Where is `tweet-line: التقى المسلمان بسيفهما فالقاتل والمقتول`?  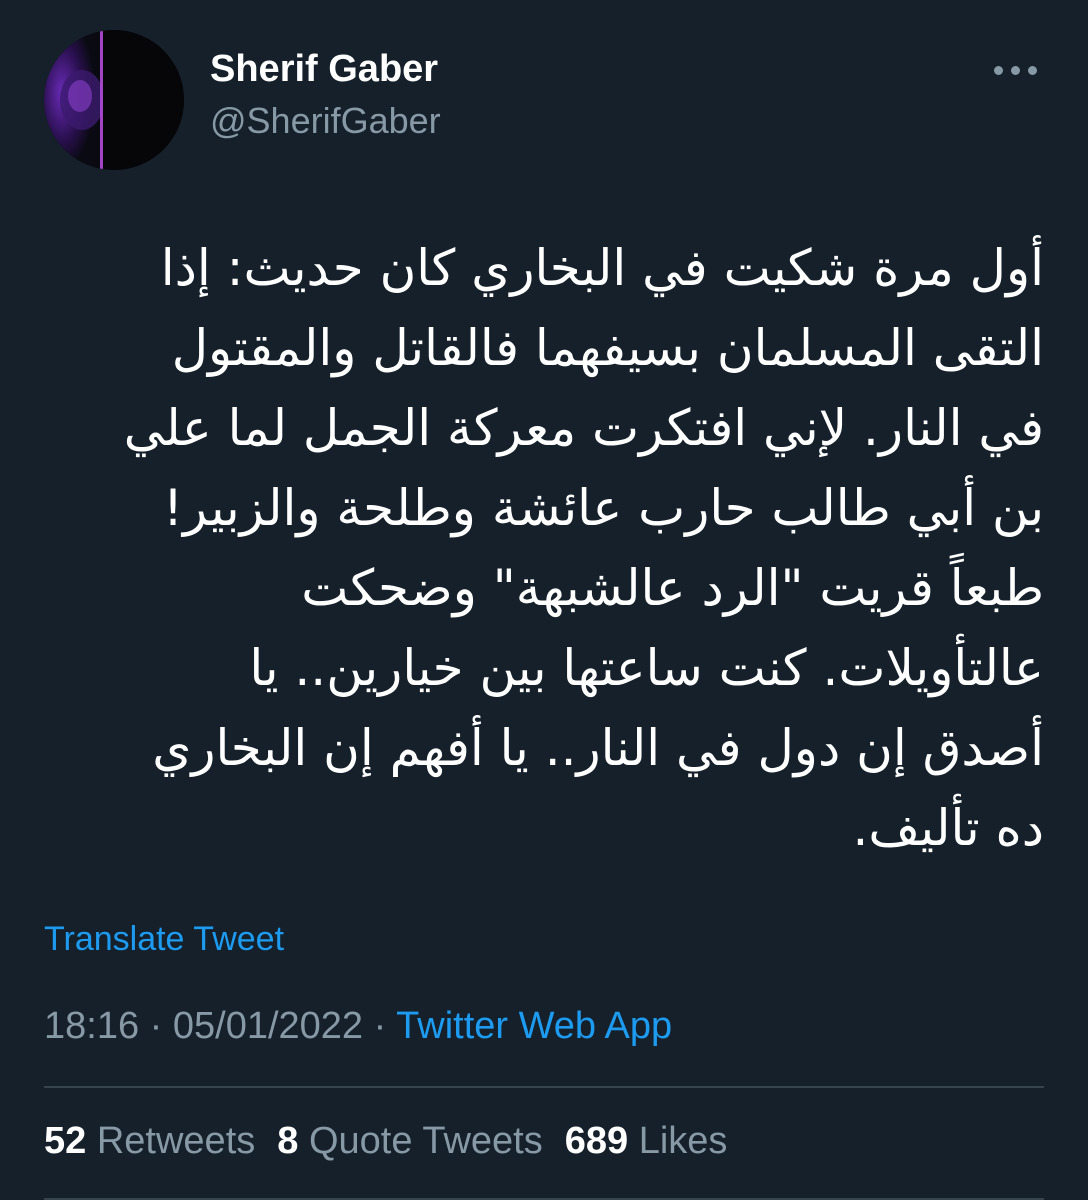
tweet-line: التقى المسلمان بسيفهما فالقاتل والمقتول is located at coordinates (607, 348).